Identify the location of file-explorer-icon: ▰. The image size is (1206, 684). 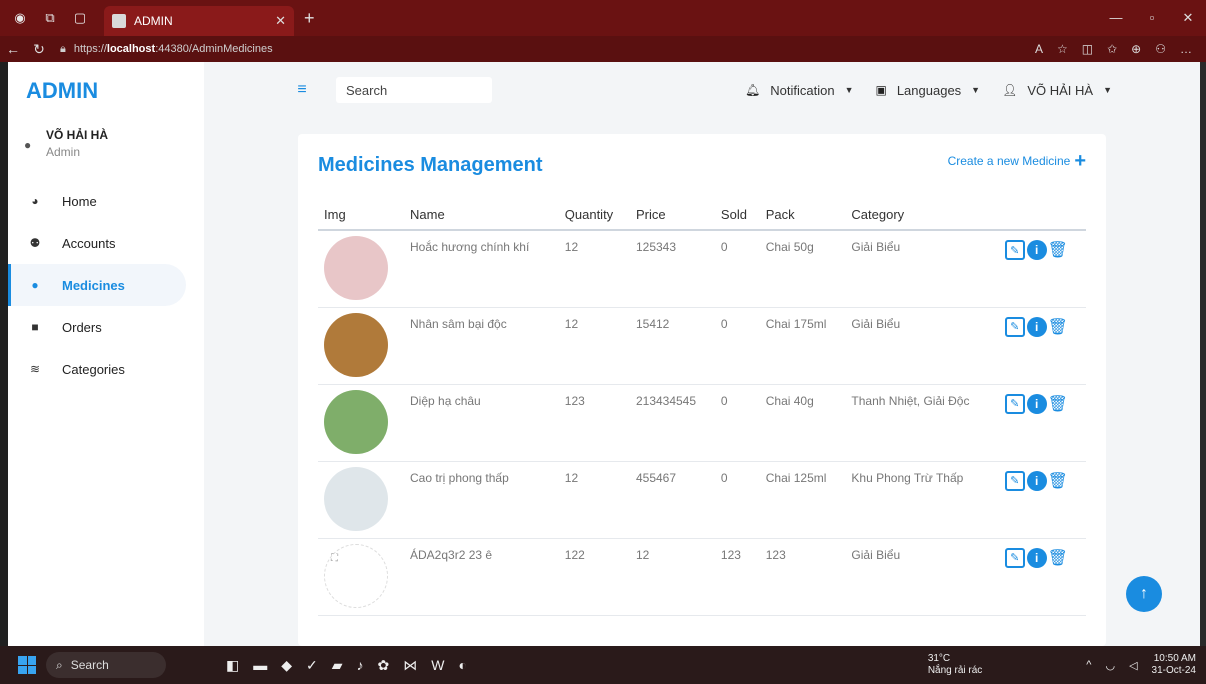
(337, 665).